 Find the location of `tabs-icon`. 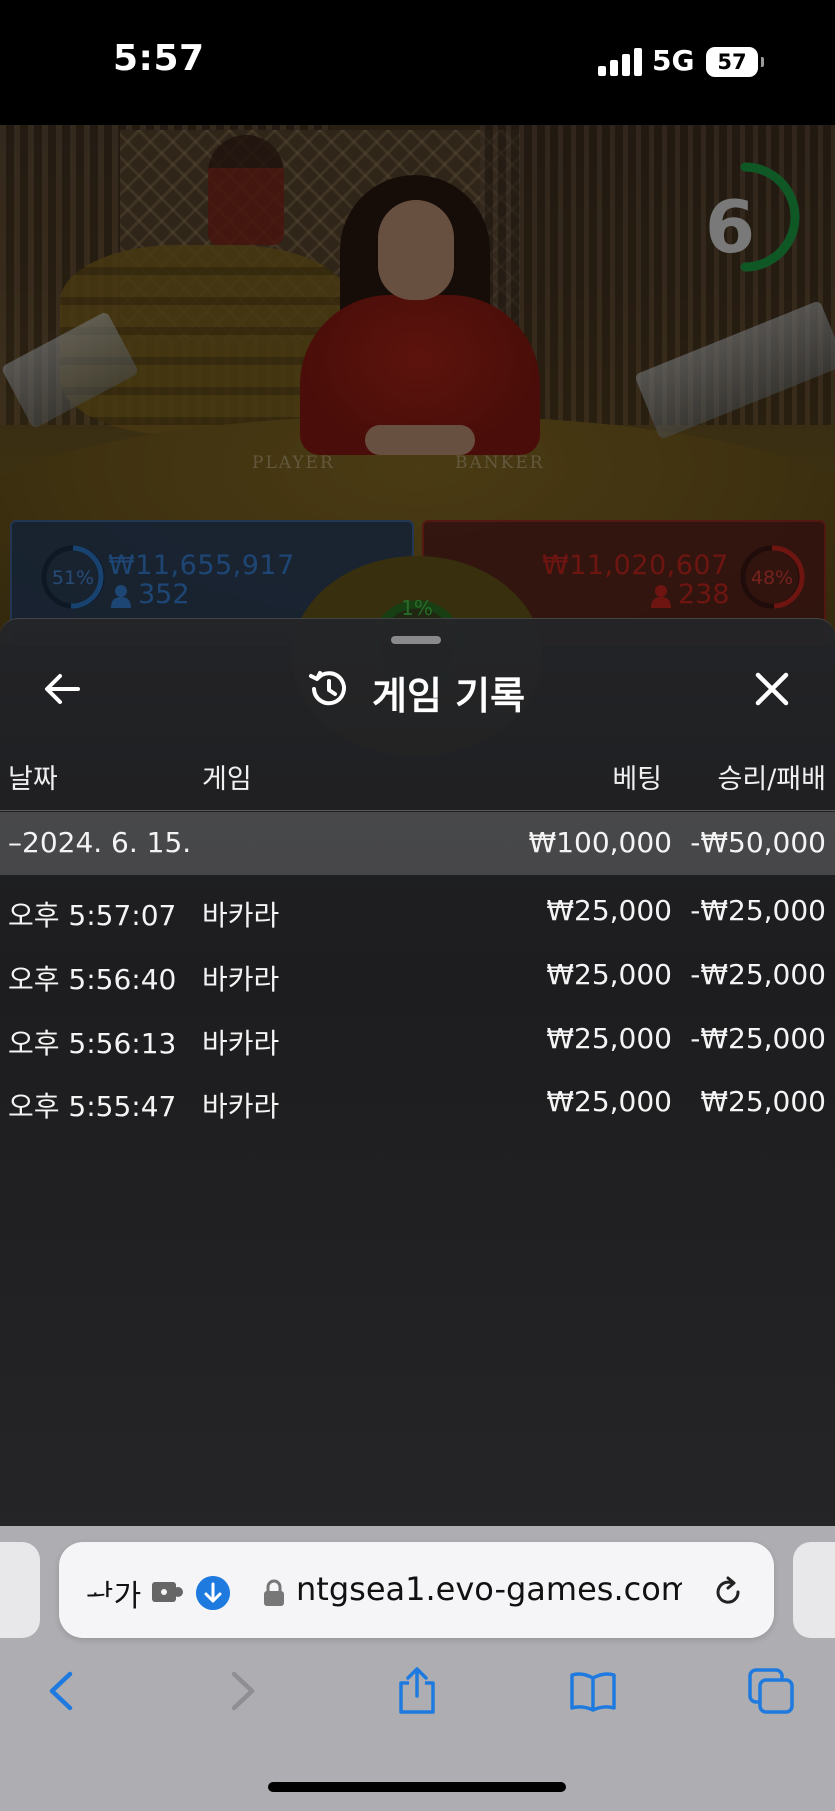

tabs-icon is located at coordinates (771, 1691).